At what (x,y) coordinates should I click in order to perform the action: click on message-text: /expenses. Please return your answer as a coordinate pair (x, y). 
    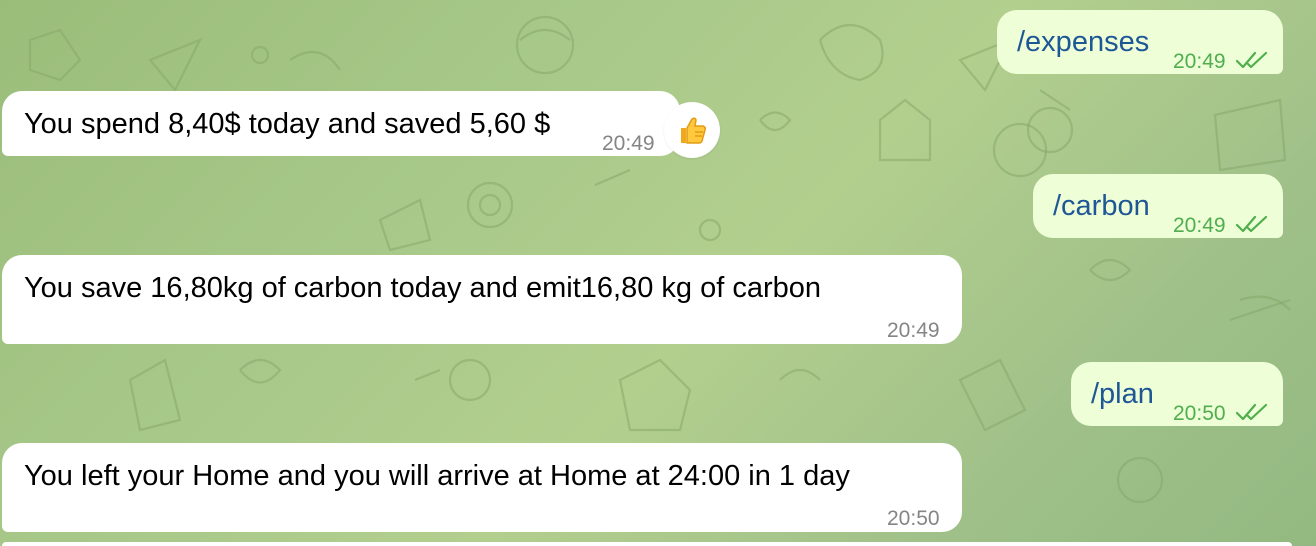
    Looking at the image, I should click on (1083, 42).